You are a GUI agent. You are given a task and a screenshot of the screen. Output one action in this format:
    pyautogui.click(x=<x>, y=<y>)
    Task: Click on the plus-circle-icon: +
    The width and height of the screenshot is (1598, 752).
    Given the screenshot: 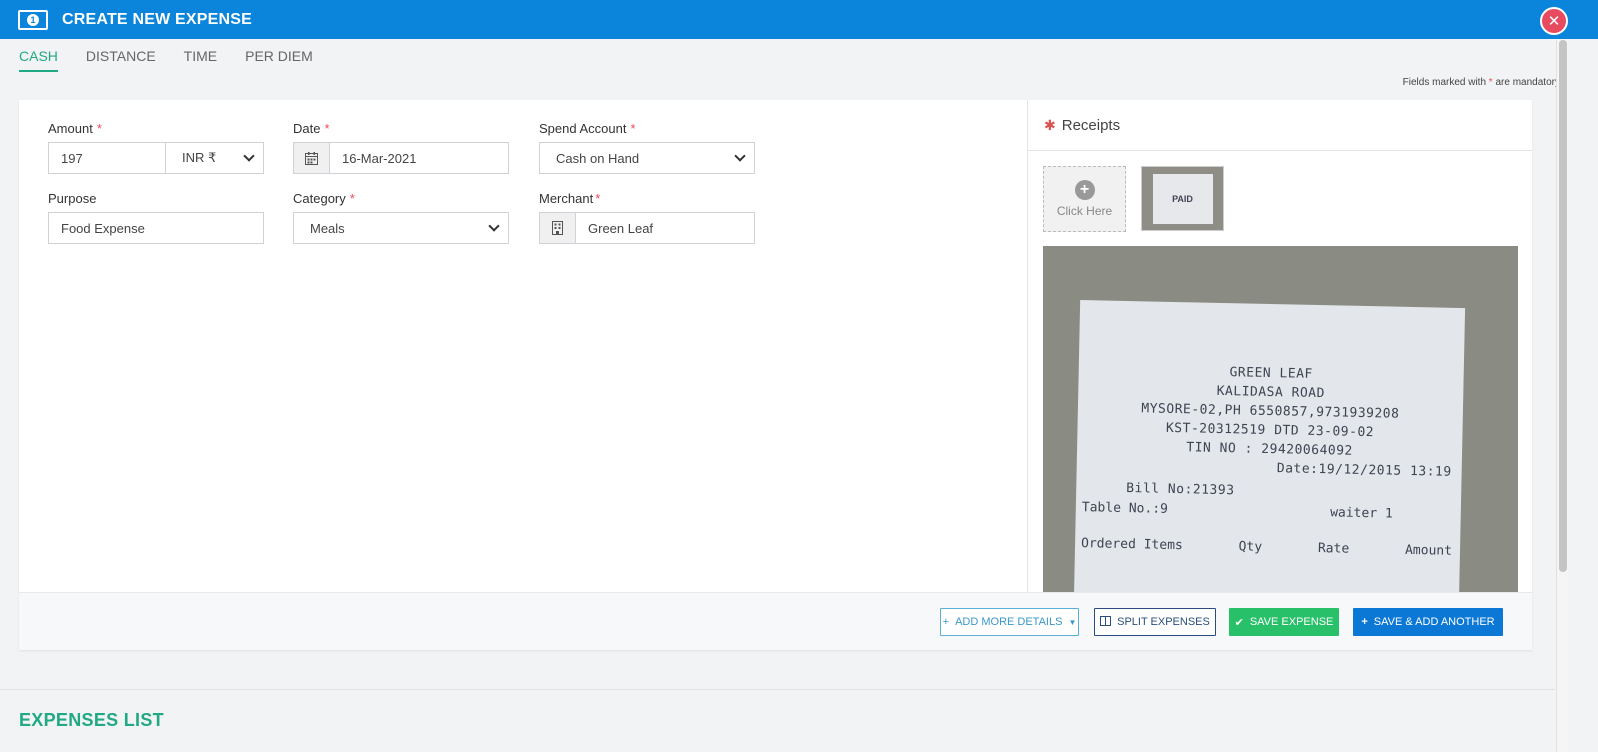 What is the action you would take?
    pyautogui.click(x=1084, y=190)
    